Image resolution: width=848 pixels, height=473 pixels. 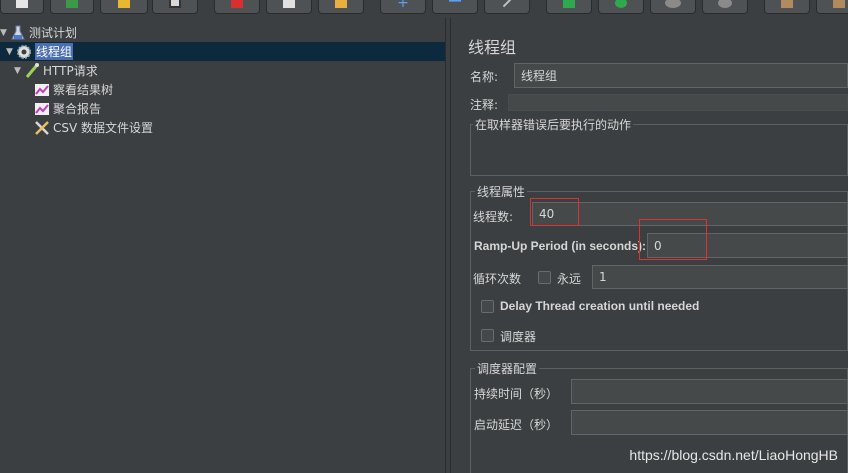 I want to click on loop-count-label: 循环次数, so click(x=497, y=279).